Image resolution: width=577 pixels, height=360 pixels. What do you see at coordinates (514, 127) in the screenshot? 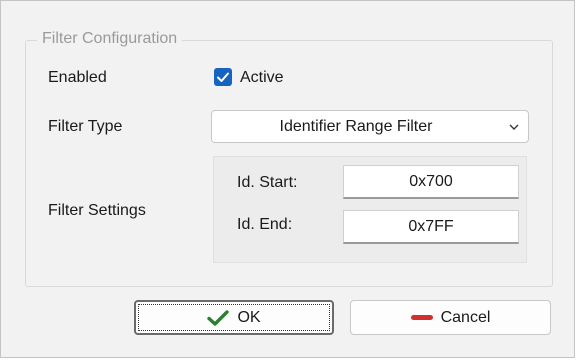
I see `chevron-down-icon` at bounding box center [514, 127].